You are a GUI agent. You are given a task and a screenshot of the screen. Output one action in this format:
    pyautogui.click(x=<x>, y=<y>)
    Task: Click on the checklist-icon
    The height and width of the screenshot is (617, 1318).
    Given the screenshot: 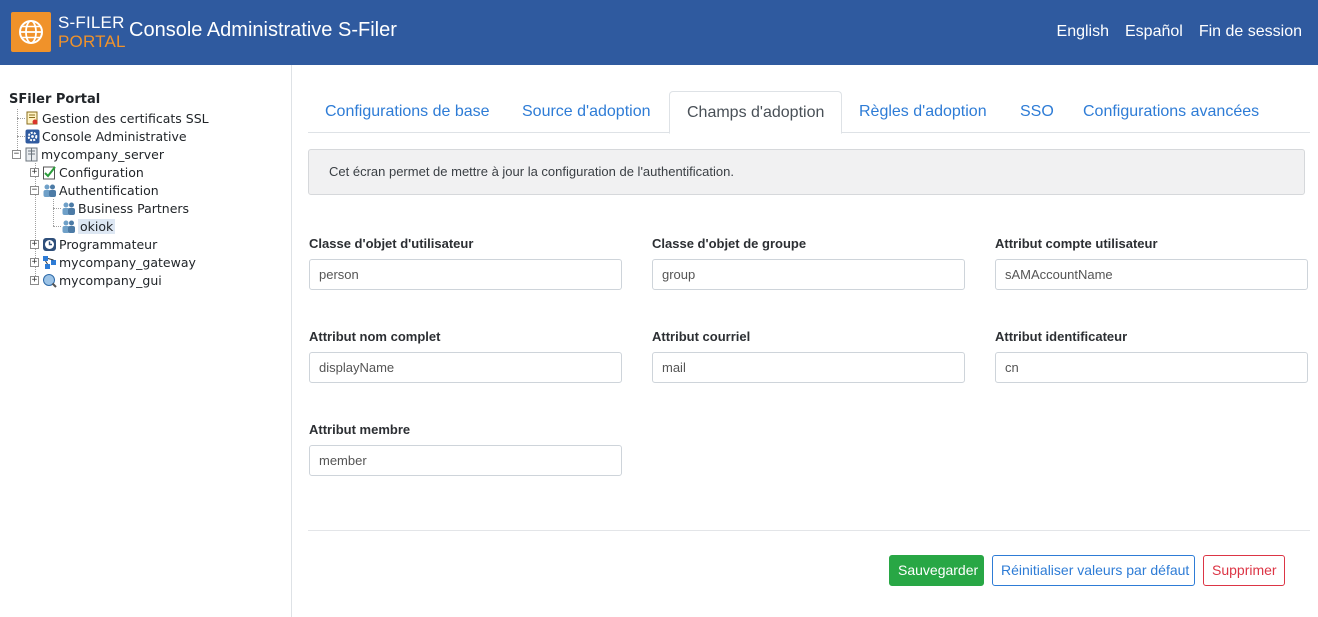 What is the action you would take?
    pyautogui.click(x=49, y=172)
    